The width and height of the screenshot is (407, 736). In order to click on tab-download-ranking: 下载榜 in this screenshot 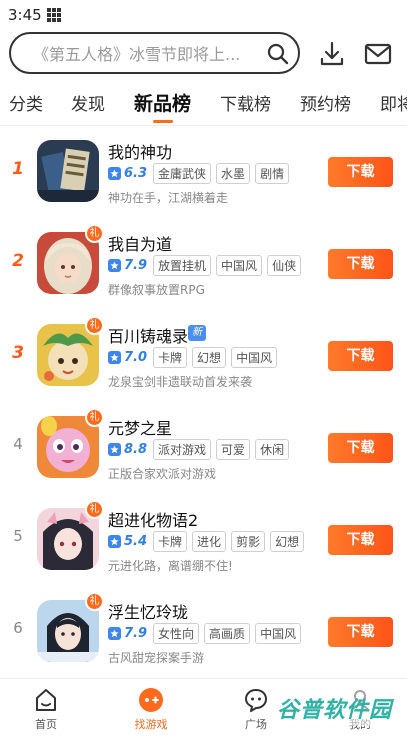, I will do `click(245, 102)`.